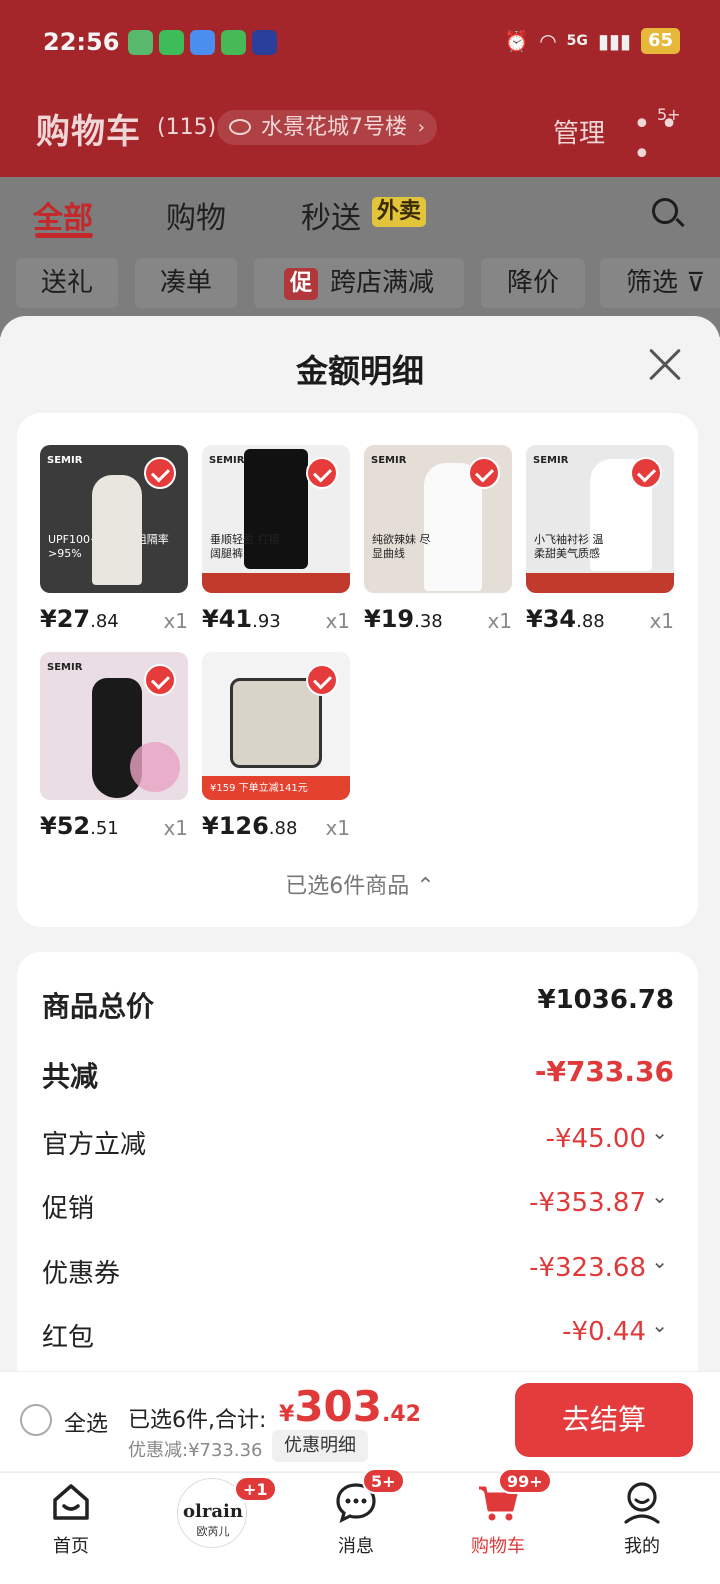 The width and height of the screenshot is (720, 1584). I want to click on chip-gift: 送礼, so click(67, 283).